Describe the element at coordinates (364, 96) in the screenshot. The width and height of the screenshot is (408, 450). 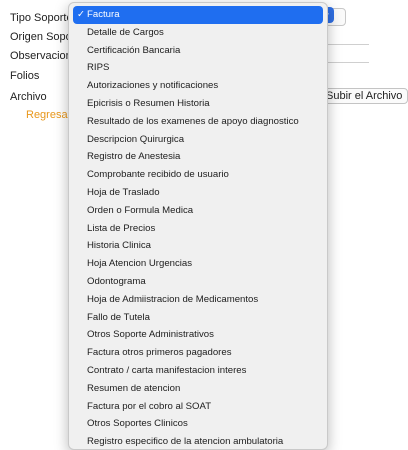
I see `upload-file-button: Subir el Archivo` at that location.